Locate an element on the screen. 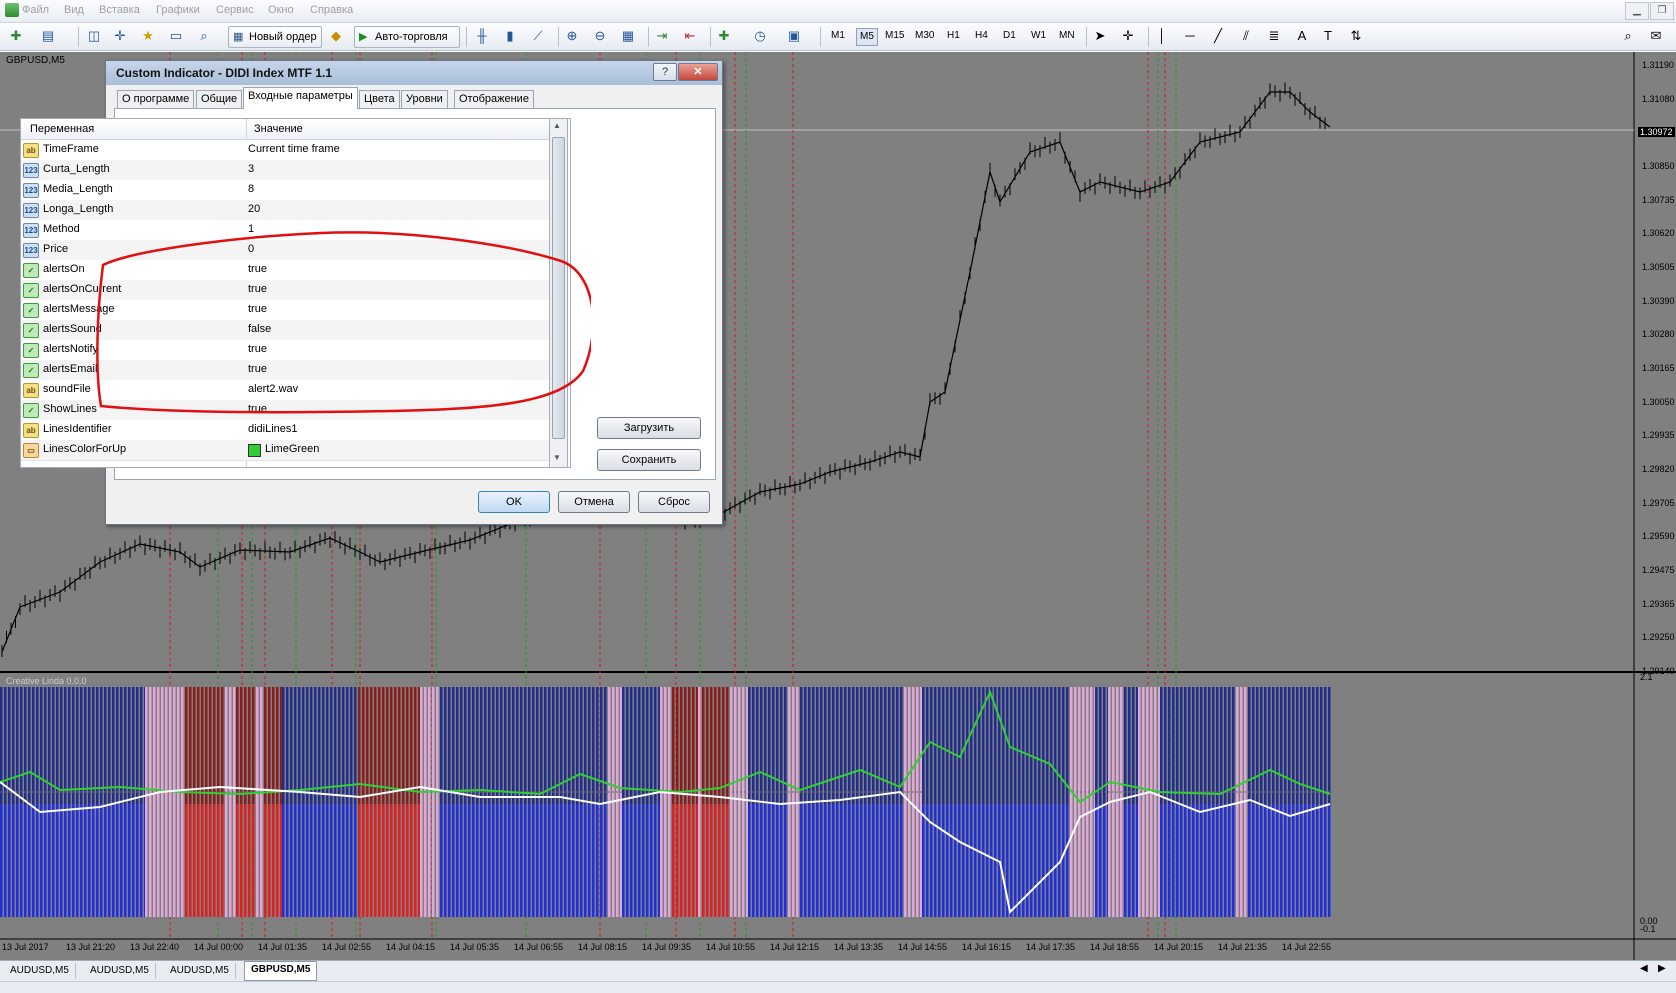 Image resolution: width=1676 pixels, height=993 pixels. tab-colors: Цвета is located at coordinates (379, 99).